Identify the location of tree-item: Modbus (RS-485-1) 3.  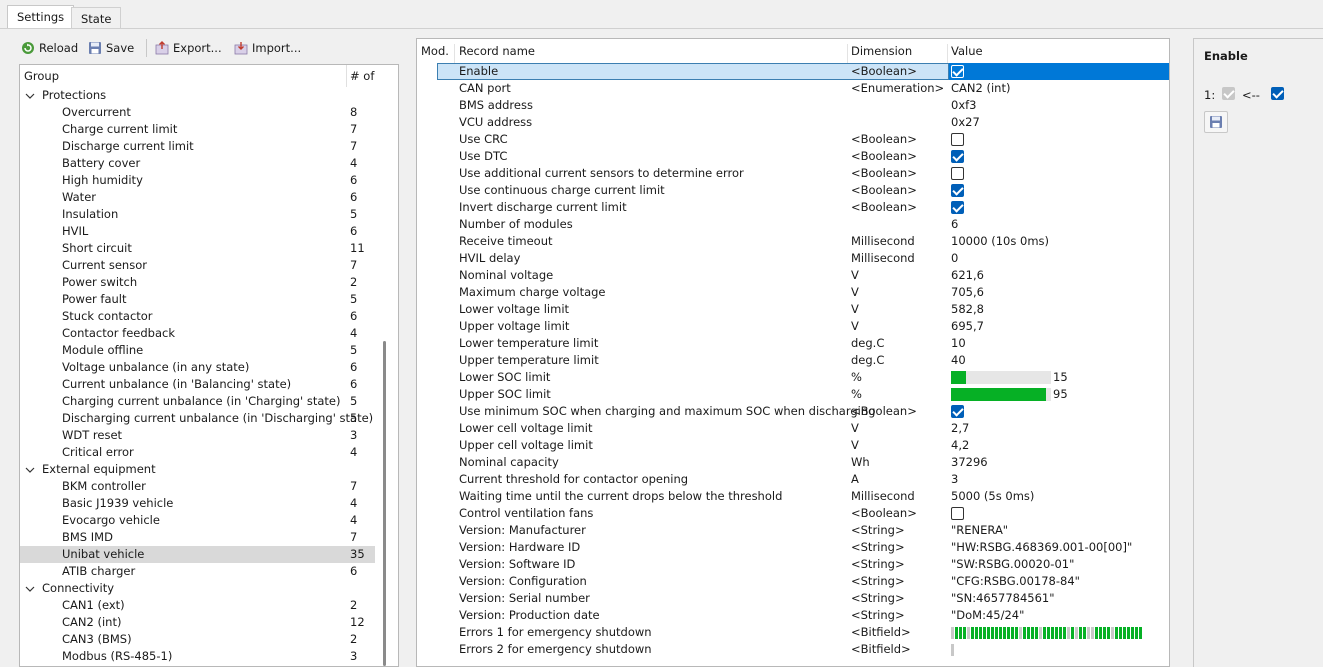
(197, 656).